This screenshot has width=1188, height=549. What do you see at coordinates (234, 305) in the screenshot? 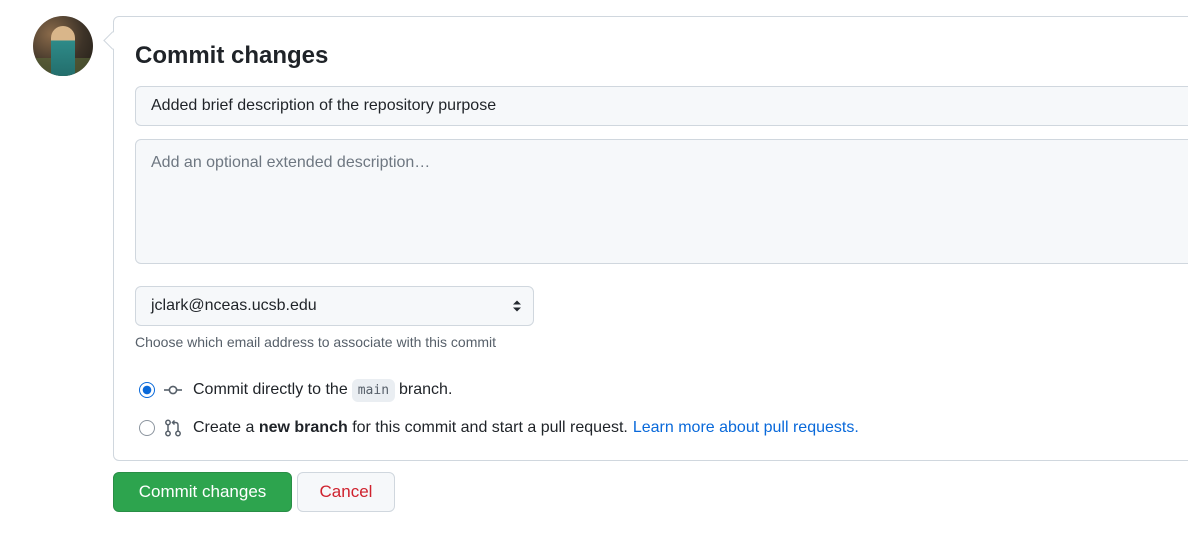
I see `commit-email-value: jclark@nceas.ucsb.edu` at bounding box center [234, 305].